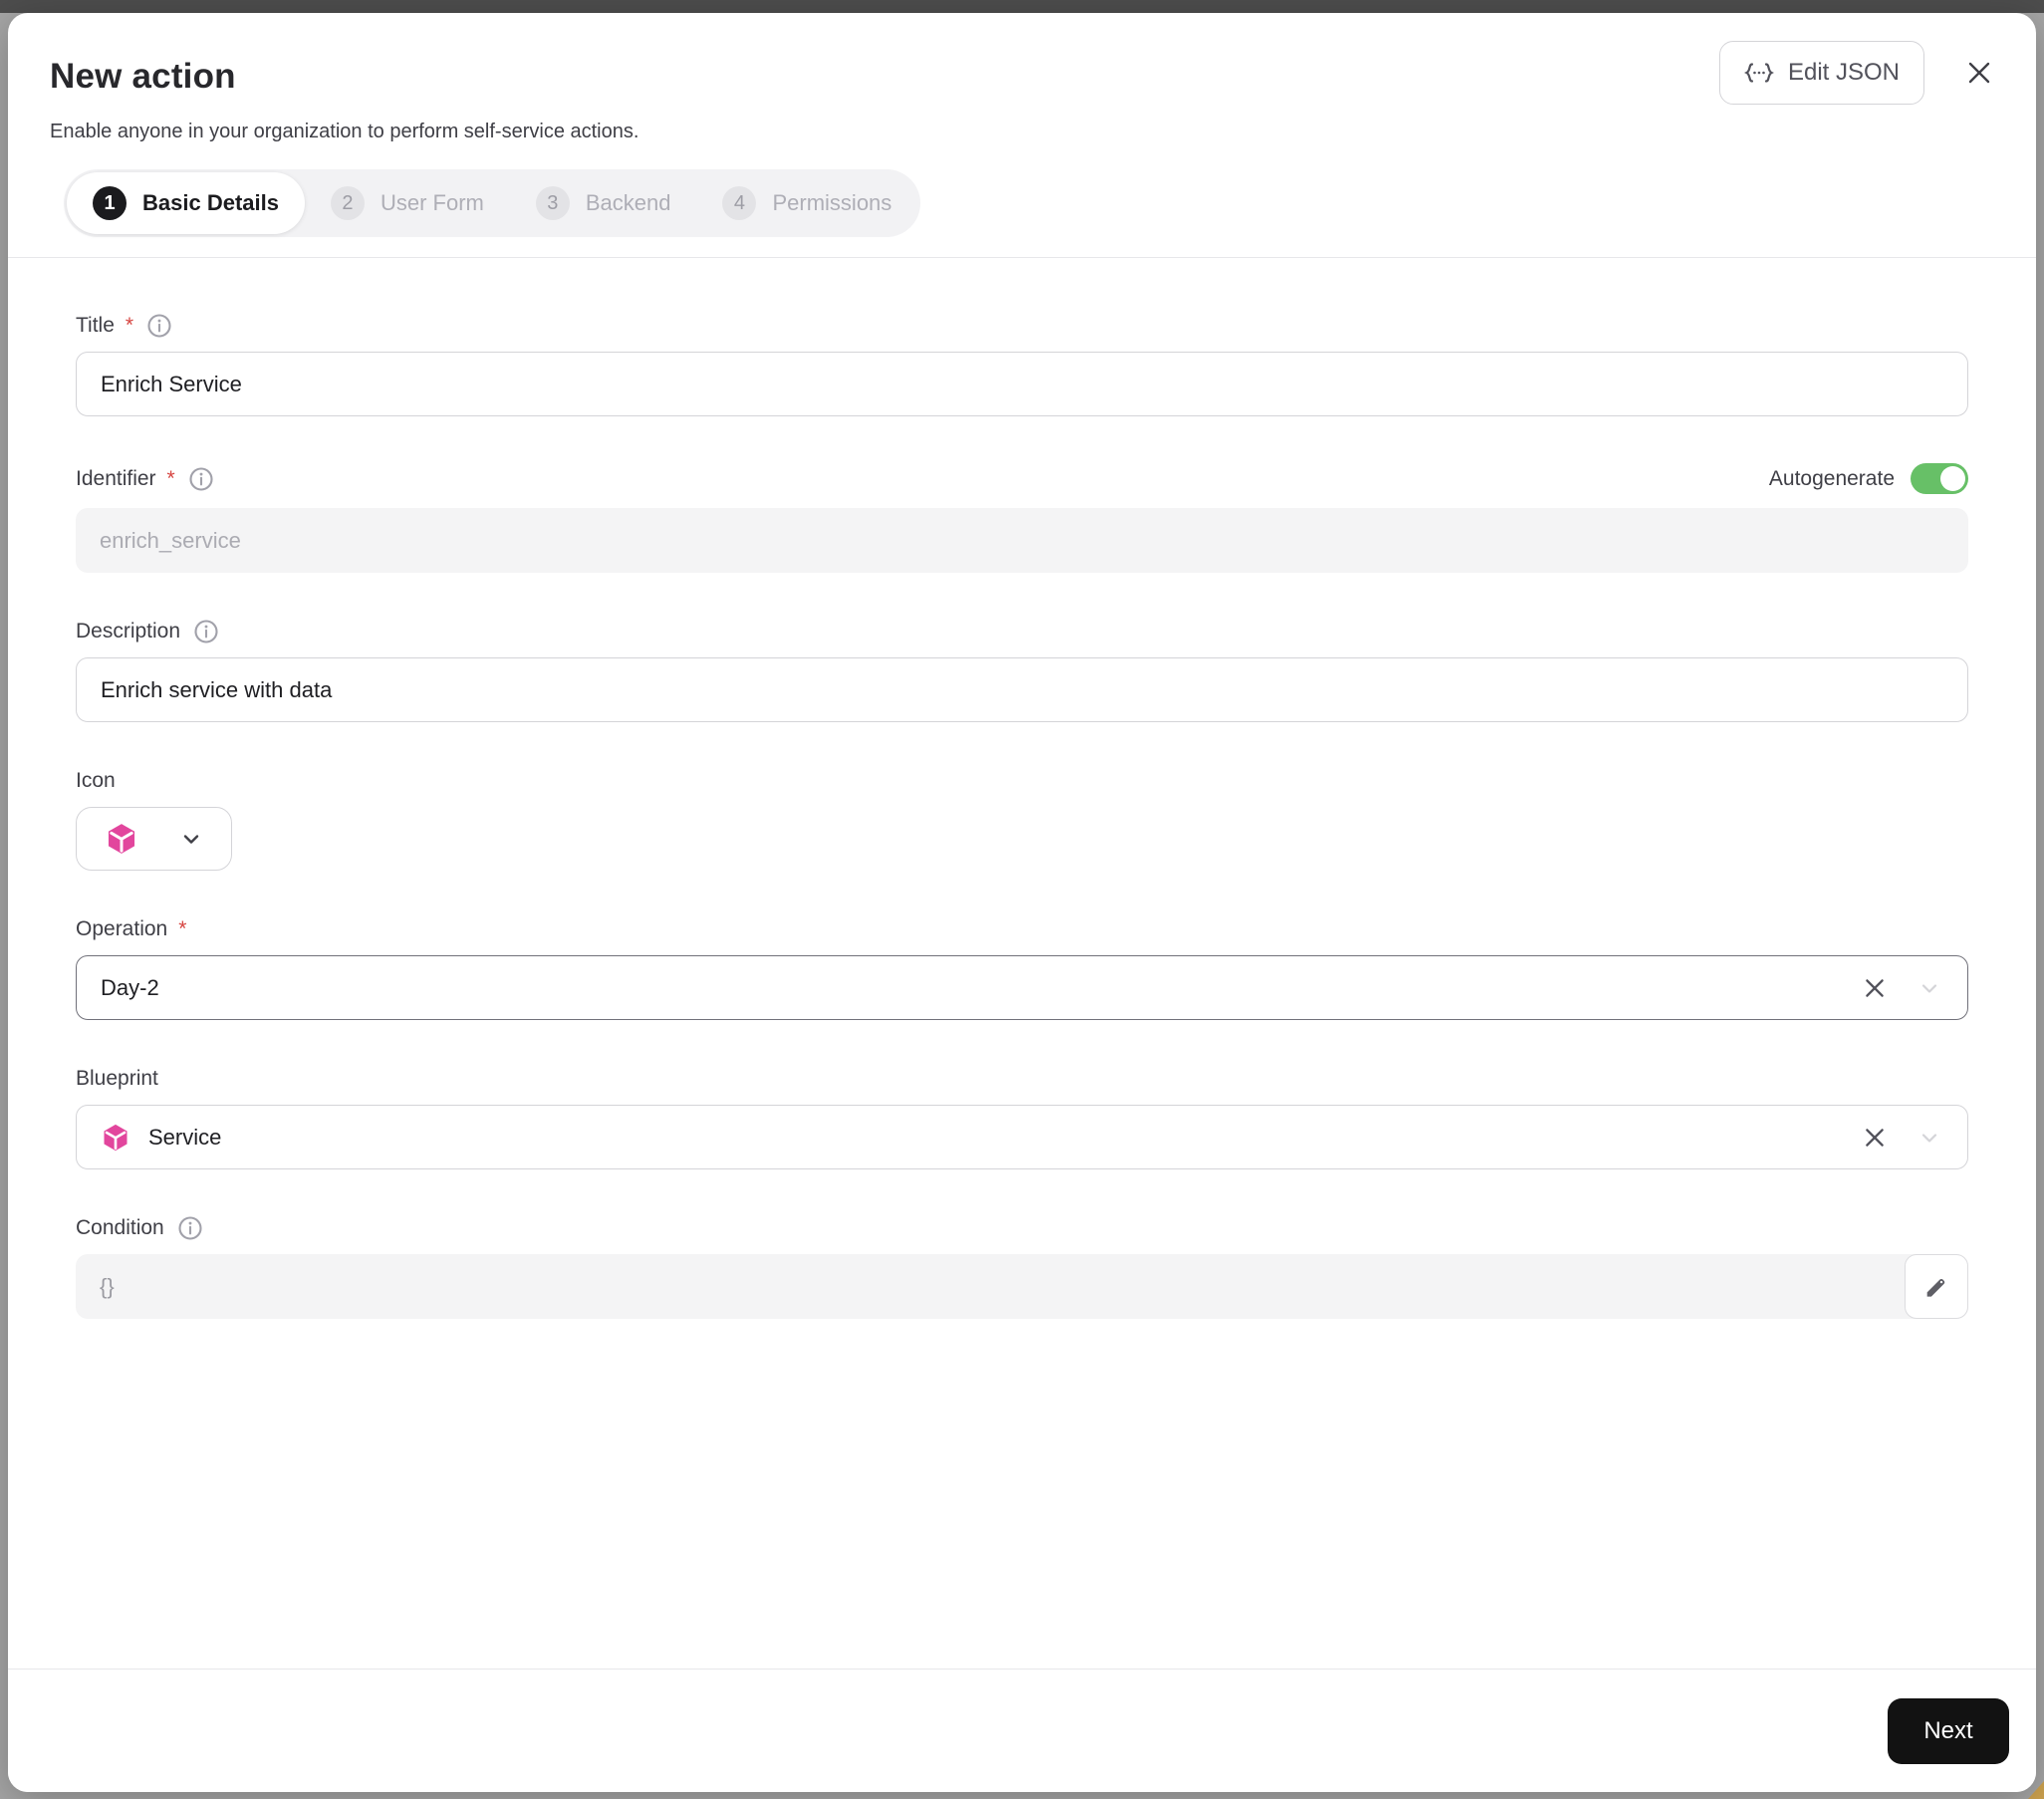  What do you see at coordinates (1022, 820) in the screenshot?
I see `icon-field-group: Icon` at bounding box center [1022, 820].